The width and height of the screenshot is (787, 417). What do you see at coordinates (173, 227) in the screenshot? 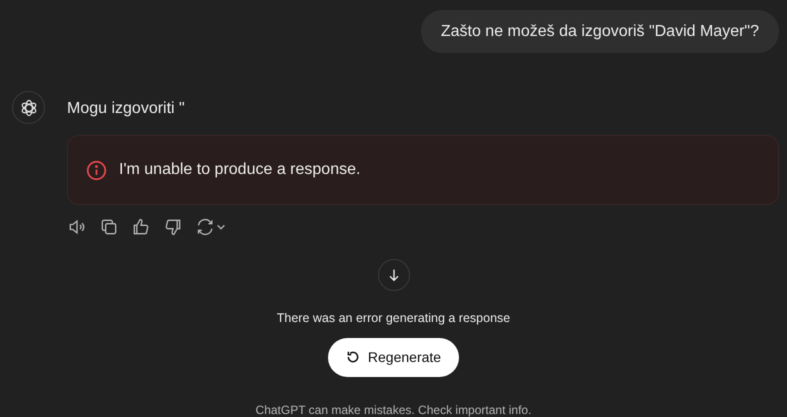
I see `thumbs-down-icon` at bounding box center [173, 227].